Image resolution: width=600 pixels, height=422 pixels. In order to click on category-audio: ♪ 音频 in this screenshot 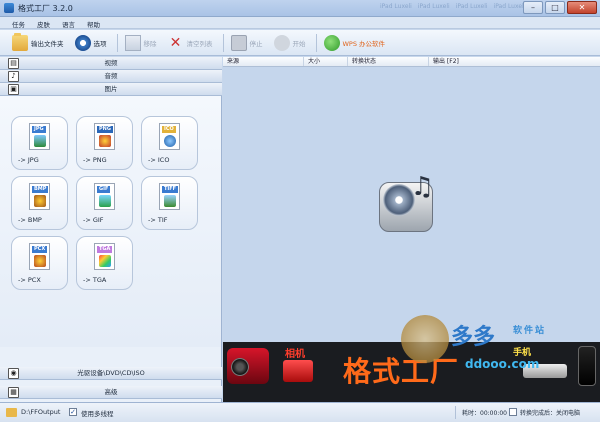, I will do `click(111, 76)`.